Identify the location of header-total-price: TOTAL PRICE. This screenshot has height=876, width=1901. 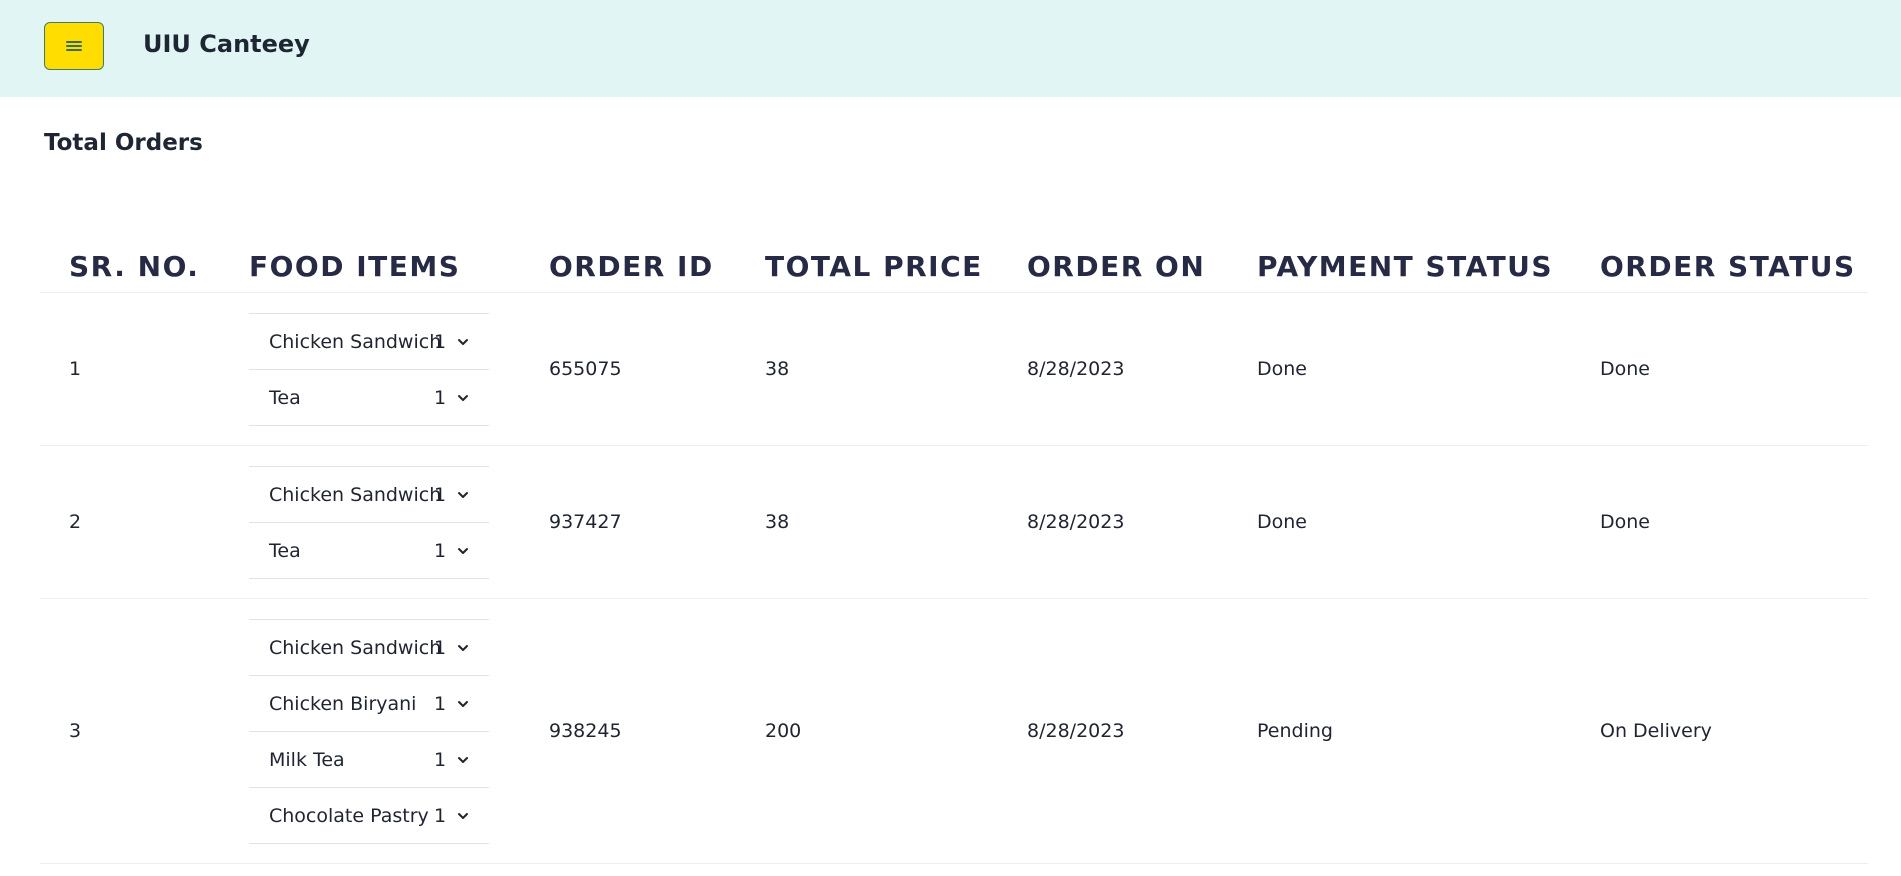
(874, 266).